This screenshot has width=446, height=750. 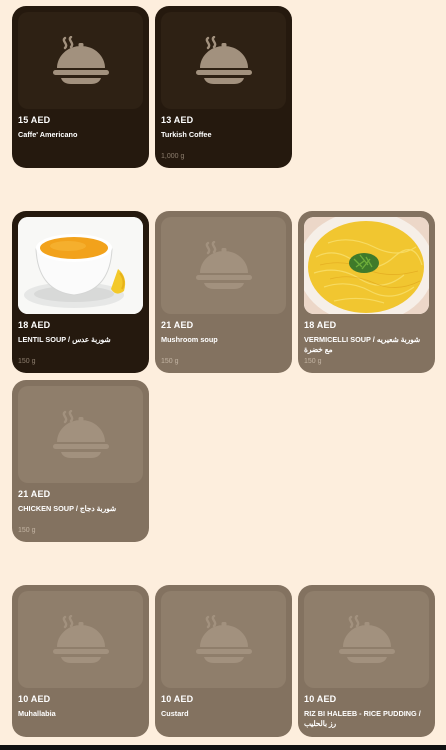 I want to click on menu-item-card: 13 AED Turkish Coffee 1,000 g, so click(x=223, y=87).